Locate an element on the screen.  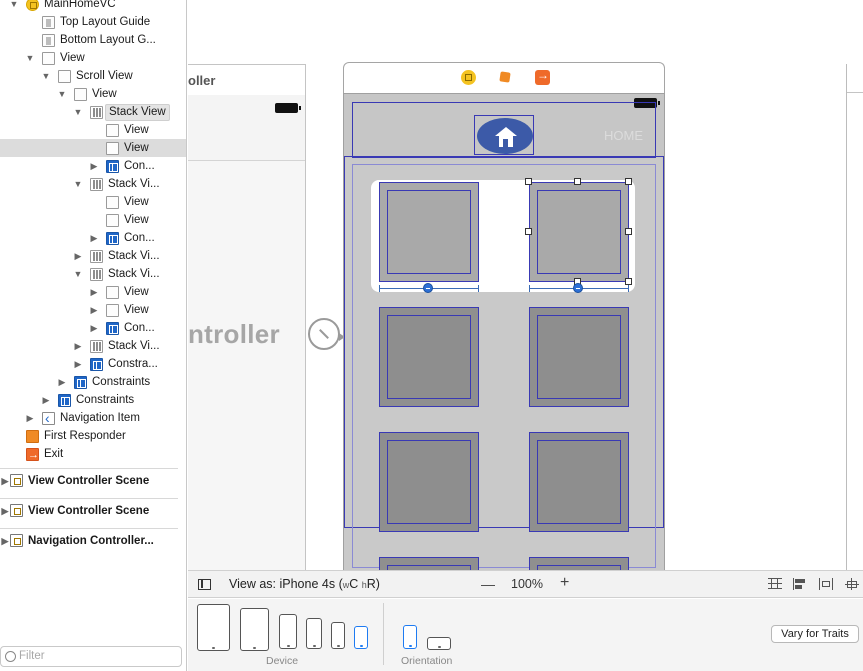
align-icon is located at coordinates (826, 584).